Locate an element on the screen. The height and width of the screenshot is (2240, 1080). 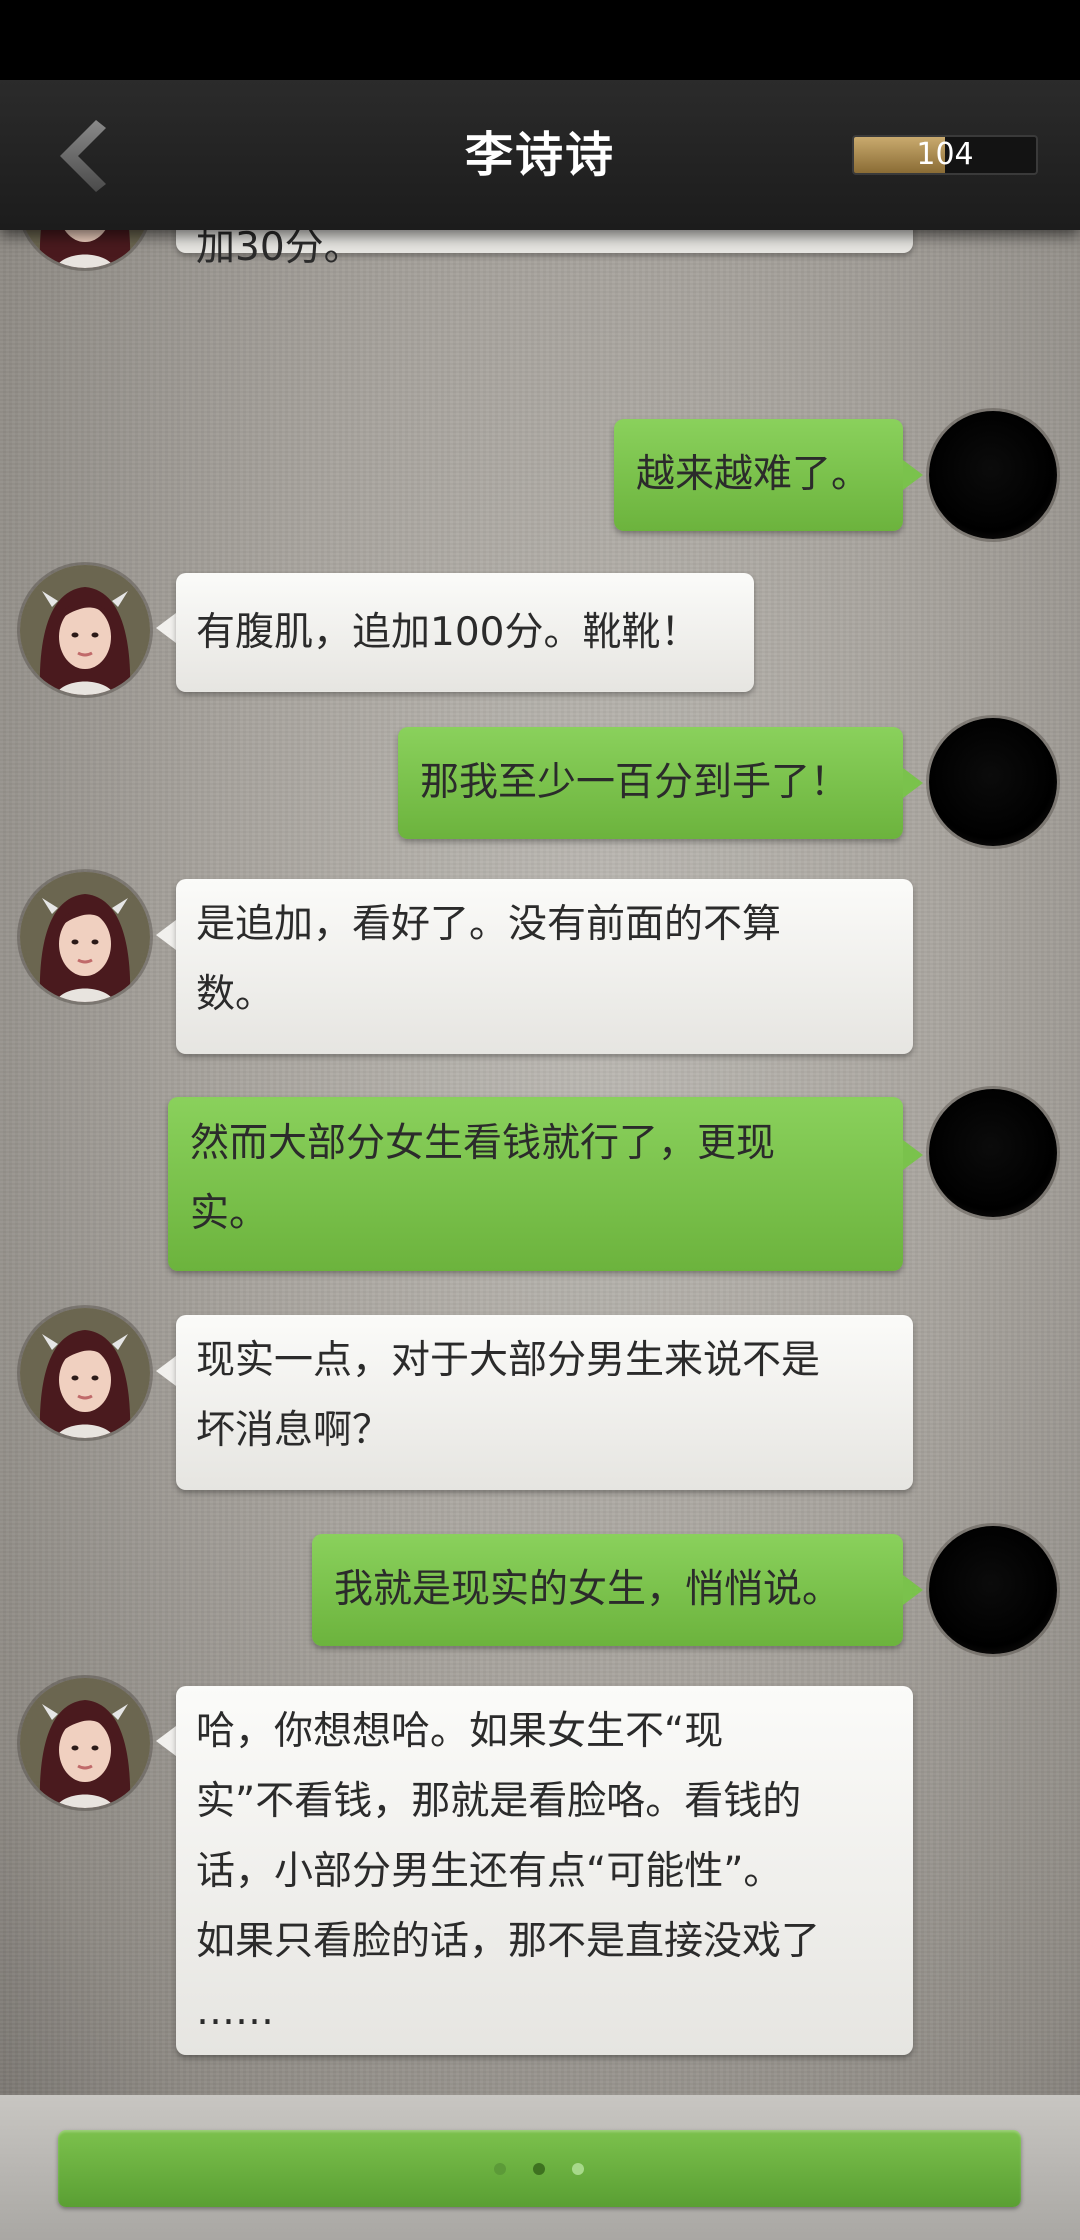
favorability-value: 104 is located at coordinates (945, 154).